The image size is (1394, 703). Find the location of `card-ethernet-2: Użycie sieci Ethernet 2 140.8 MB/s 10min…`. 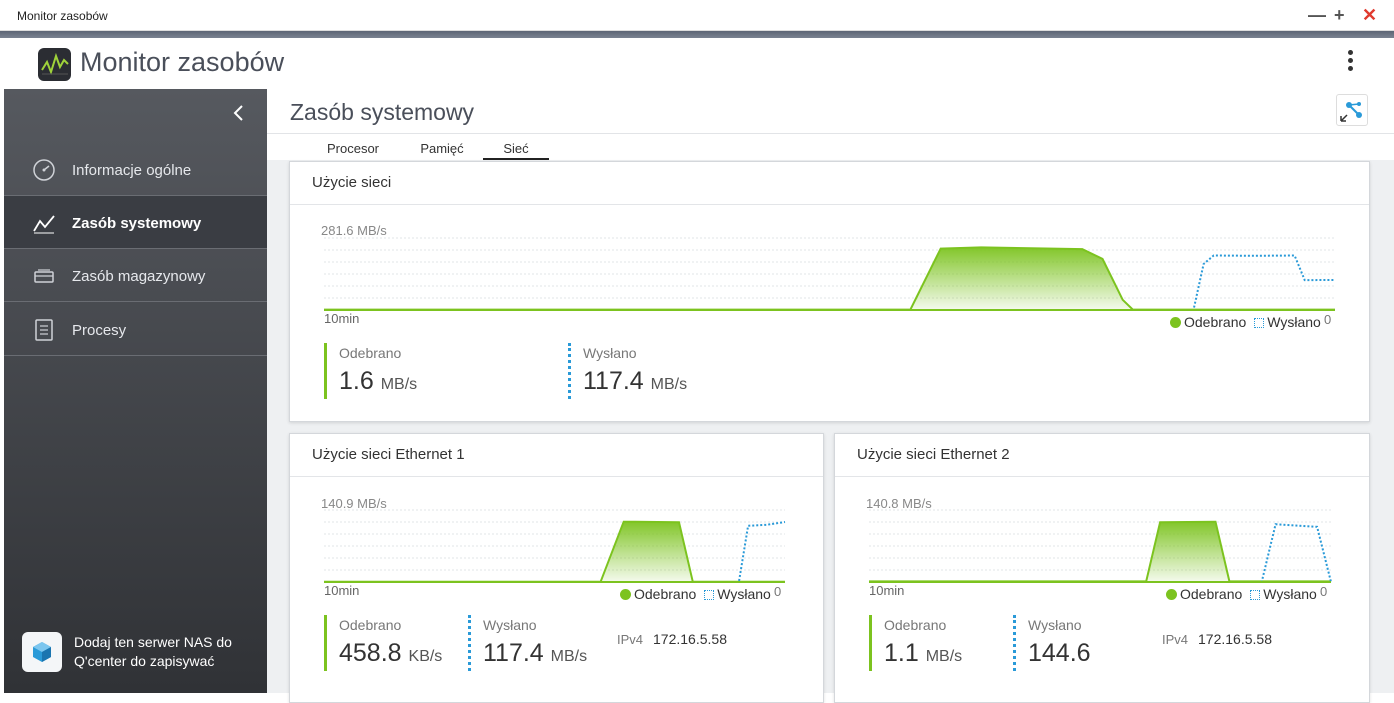

card-ethernet-2: Użycie sieci Ethernet 2 140.8 MB/s 10min… is located at coordinates (1102, 568).